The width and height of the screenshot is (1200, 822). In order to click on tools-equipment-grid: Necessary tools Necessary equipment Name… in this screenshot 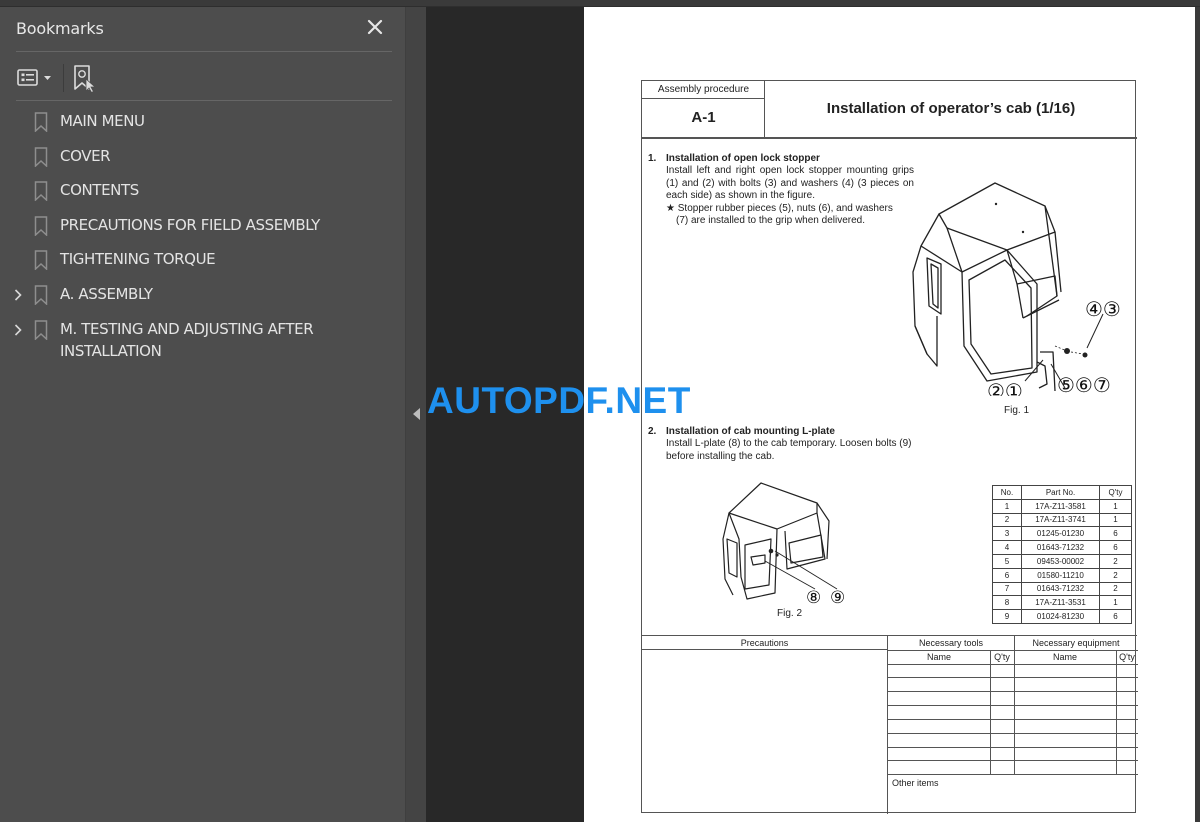, I will do `click(1012, 725)`.